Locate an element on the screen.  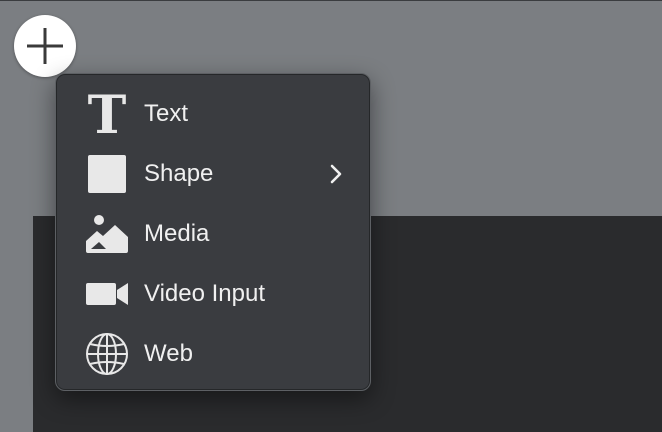
menu-item-label: Media is located at coordinates (177, 233).